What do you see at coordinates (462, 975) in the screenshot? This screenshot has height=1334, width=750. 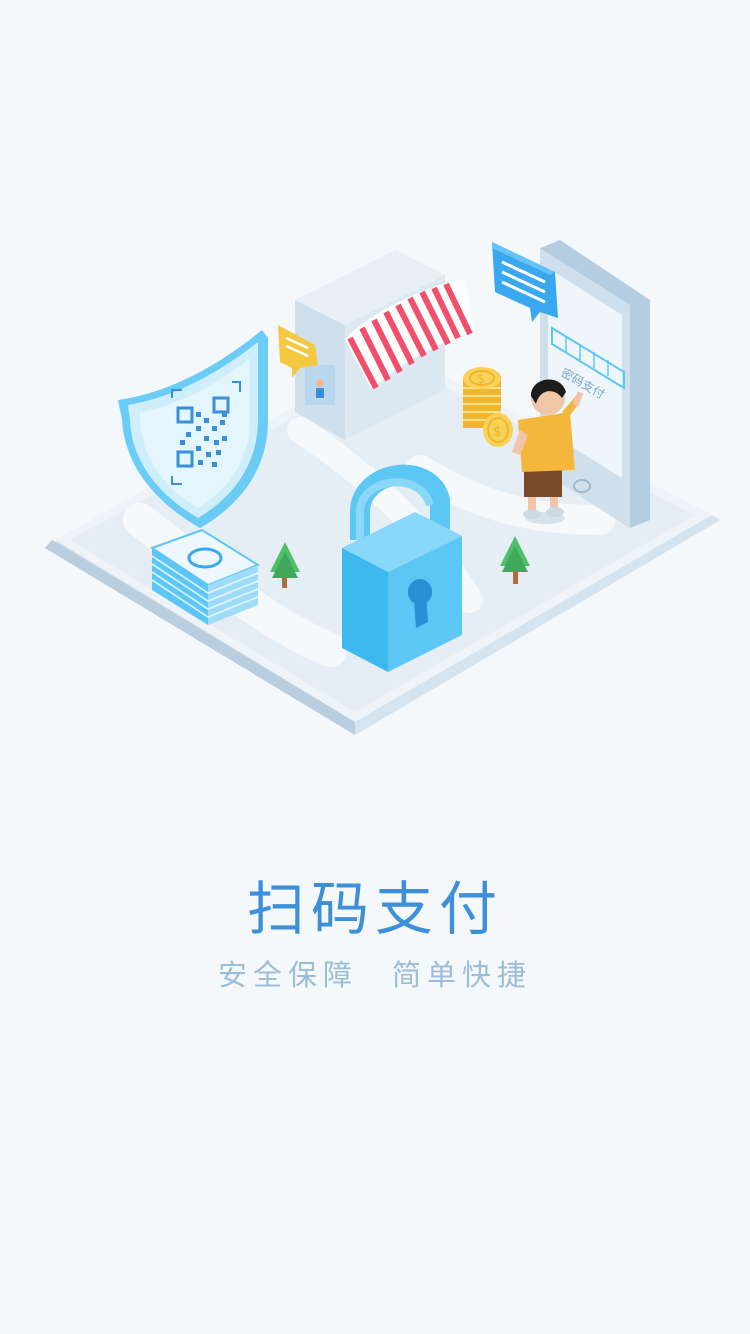 I see `subtitle-convenience: 简单快捷` at bounding box center [462, 975].